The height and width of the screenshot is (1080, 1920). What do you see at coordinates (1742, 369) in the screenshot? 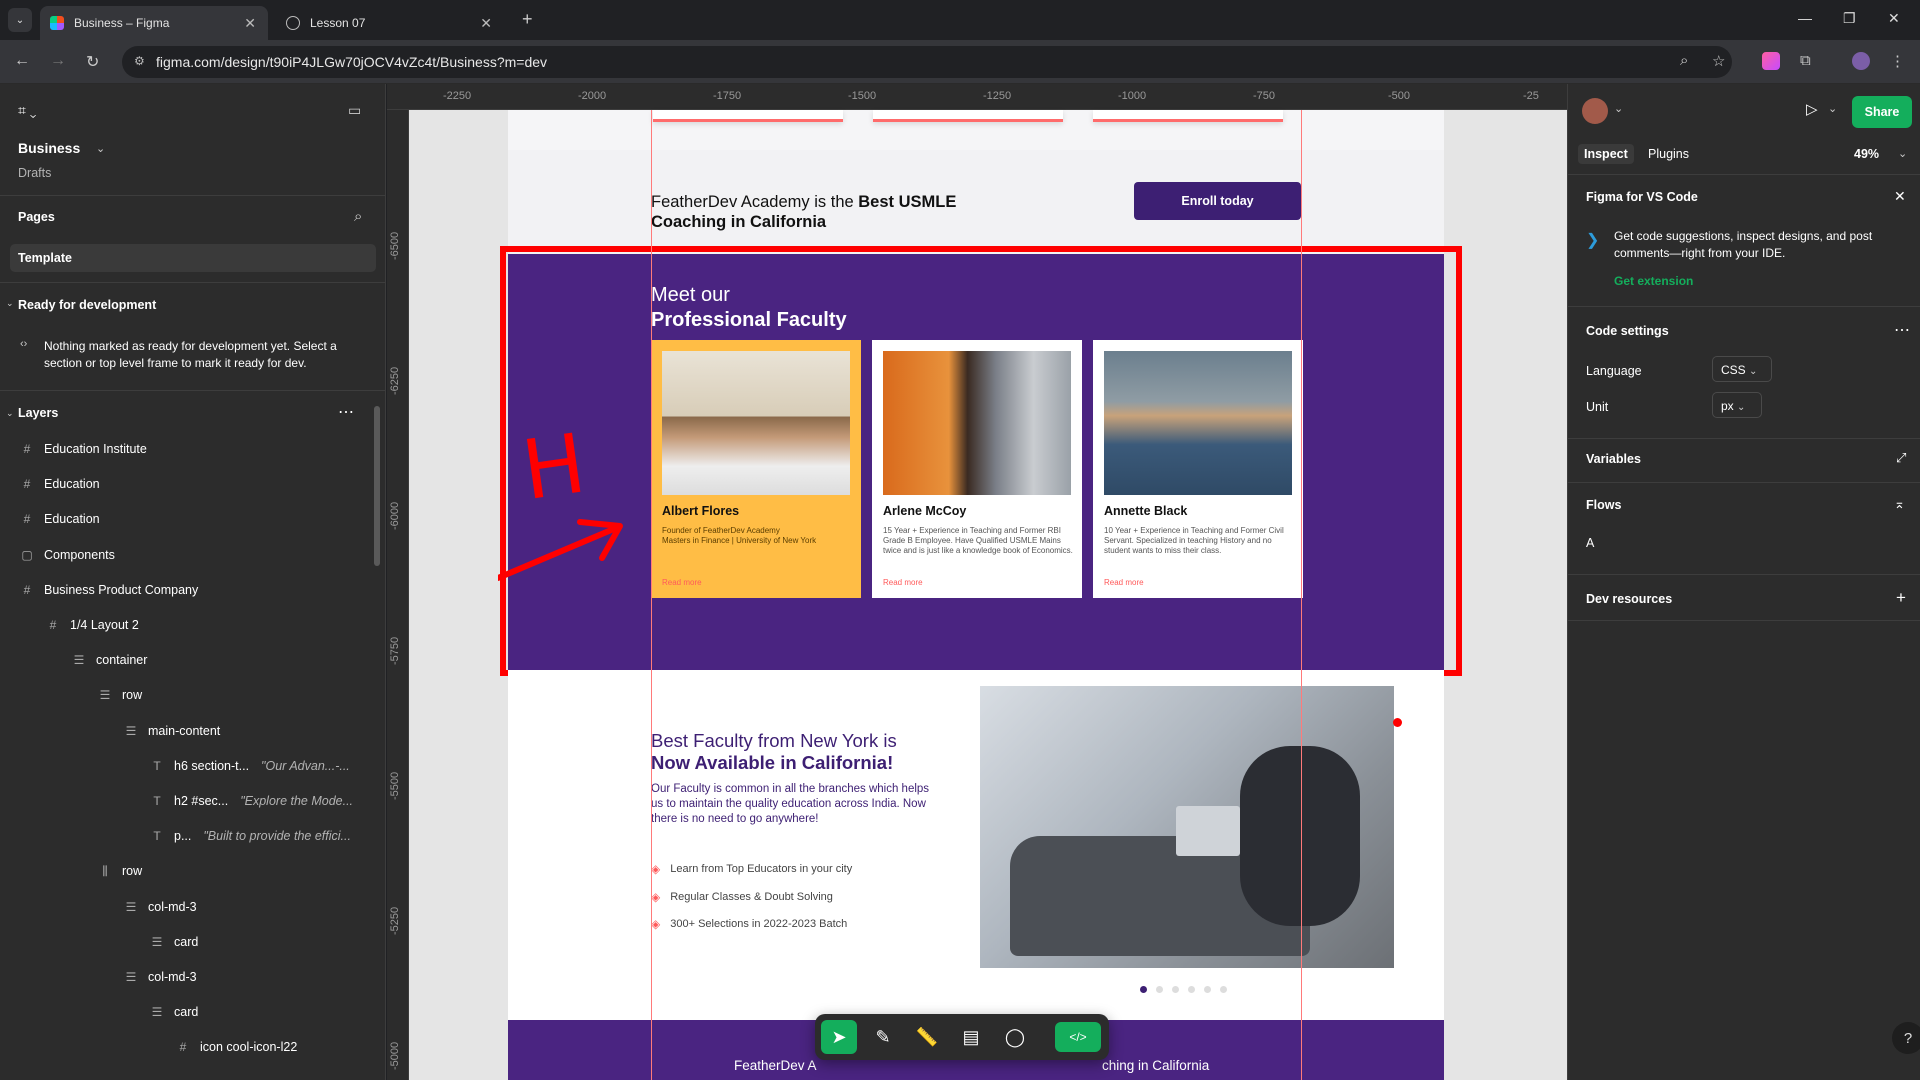
I see `language-select: CSS ⌄` at bounding box center [1742, 369].